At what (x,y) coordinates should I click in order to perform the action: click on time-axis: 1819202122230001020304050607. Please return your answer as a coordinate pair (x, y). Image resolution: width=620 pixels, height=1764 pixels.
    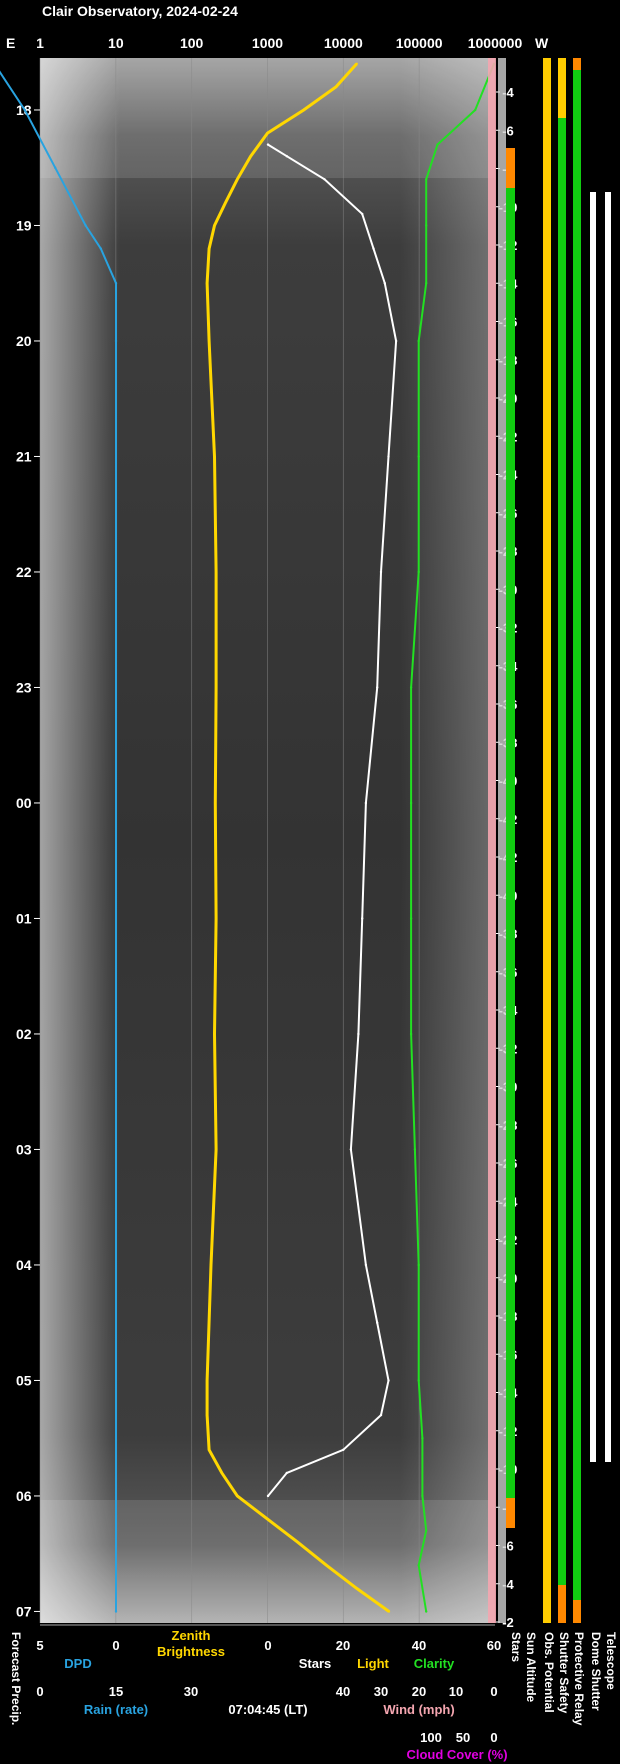
    Looking at the image, I should click on (28, 860).